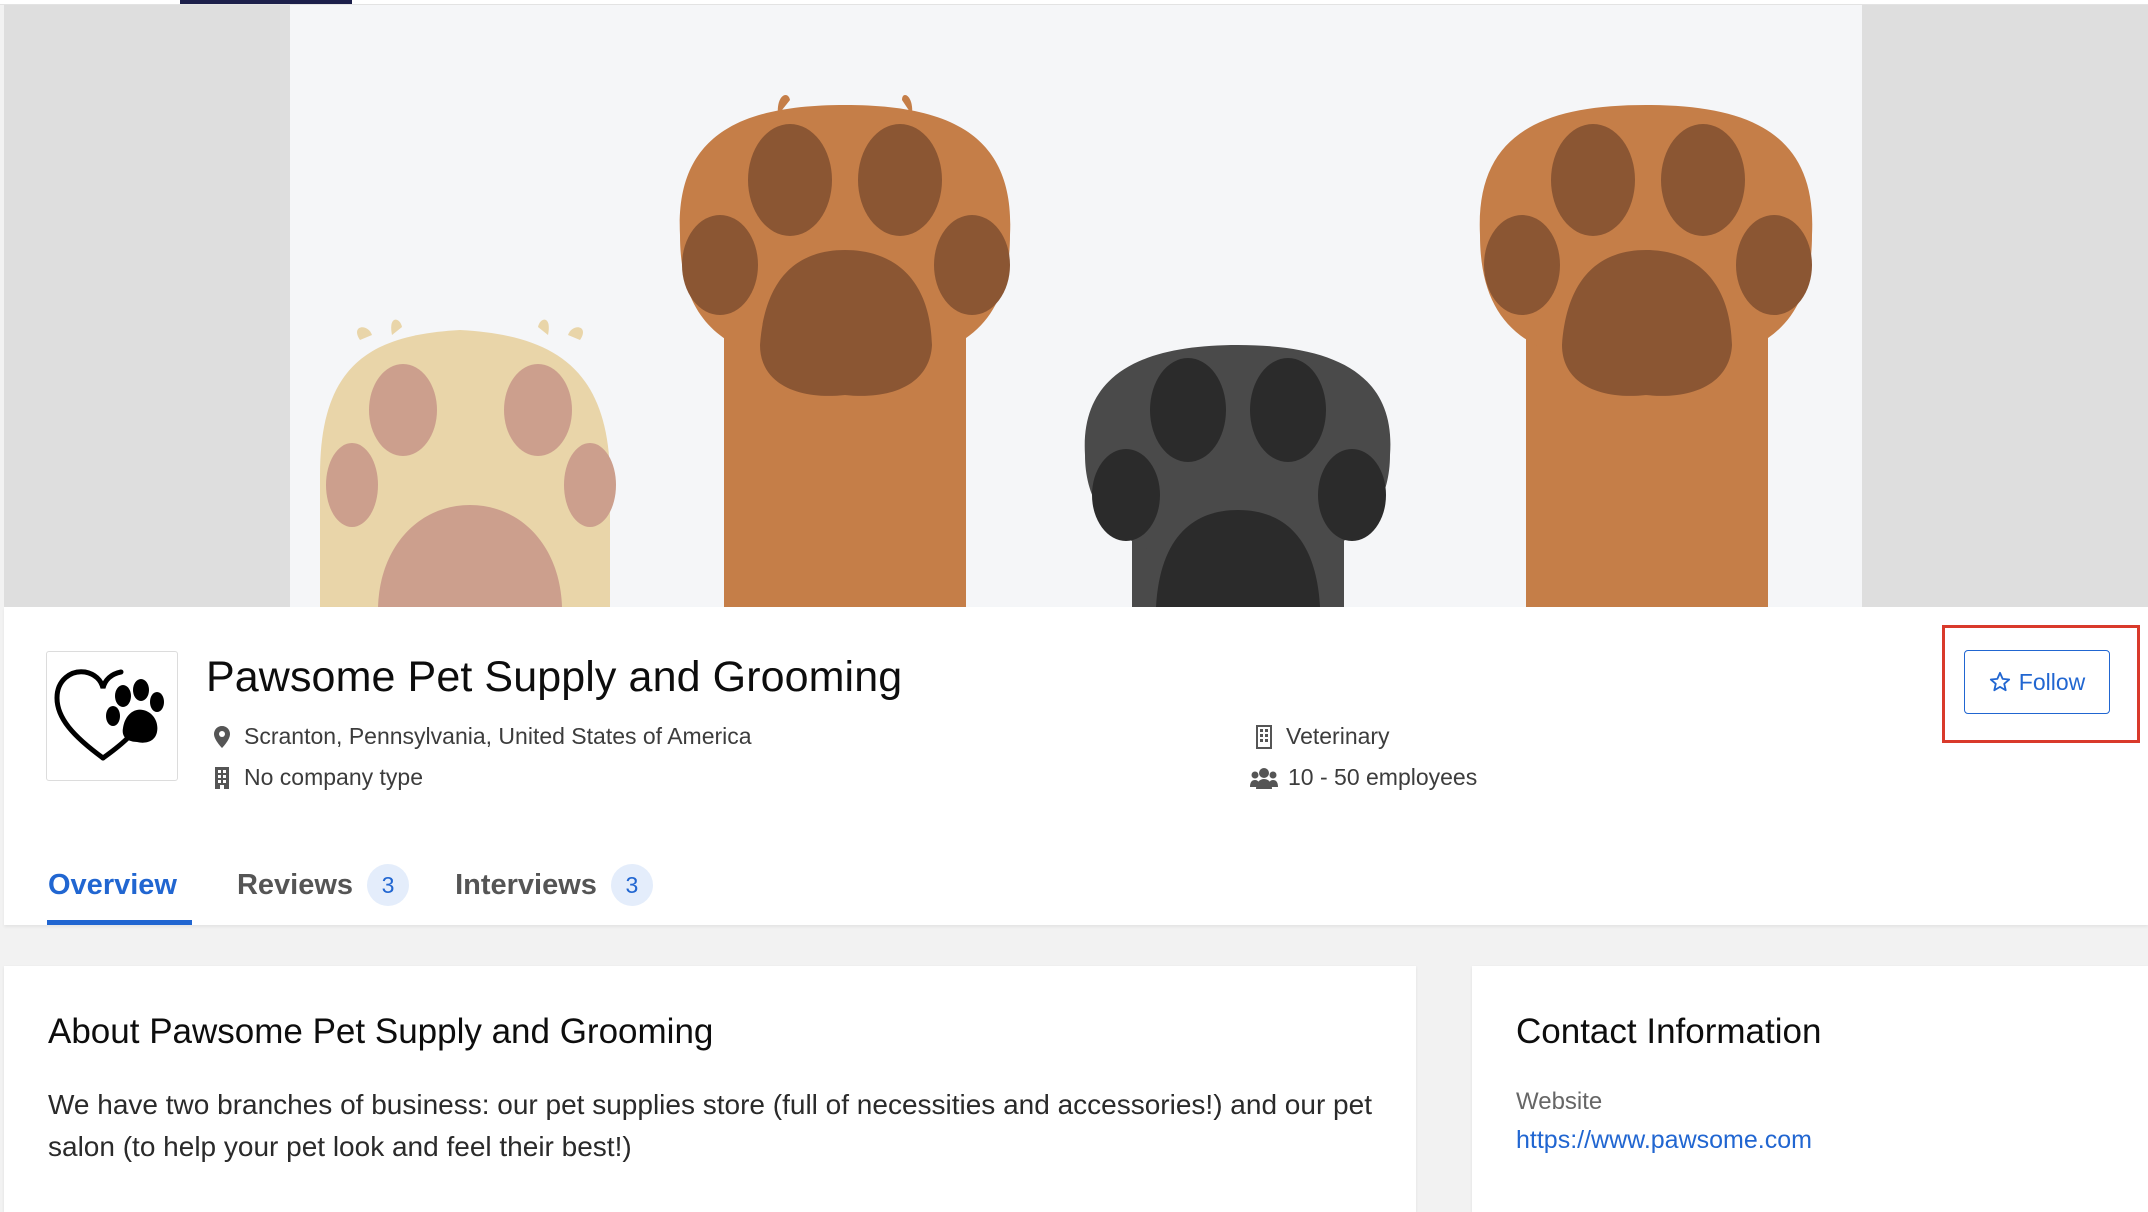 This screenshot has width=2148, height=1212. I want to click on company-tabs: Overview Reviews 3 Interviews 3, so click(350, 885).